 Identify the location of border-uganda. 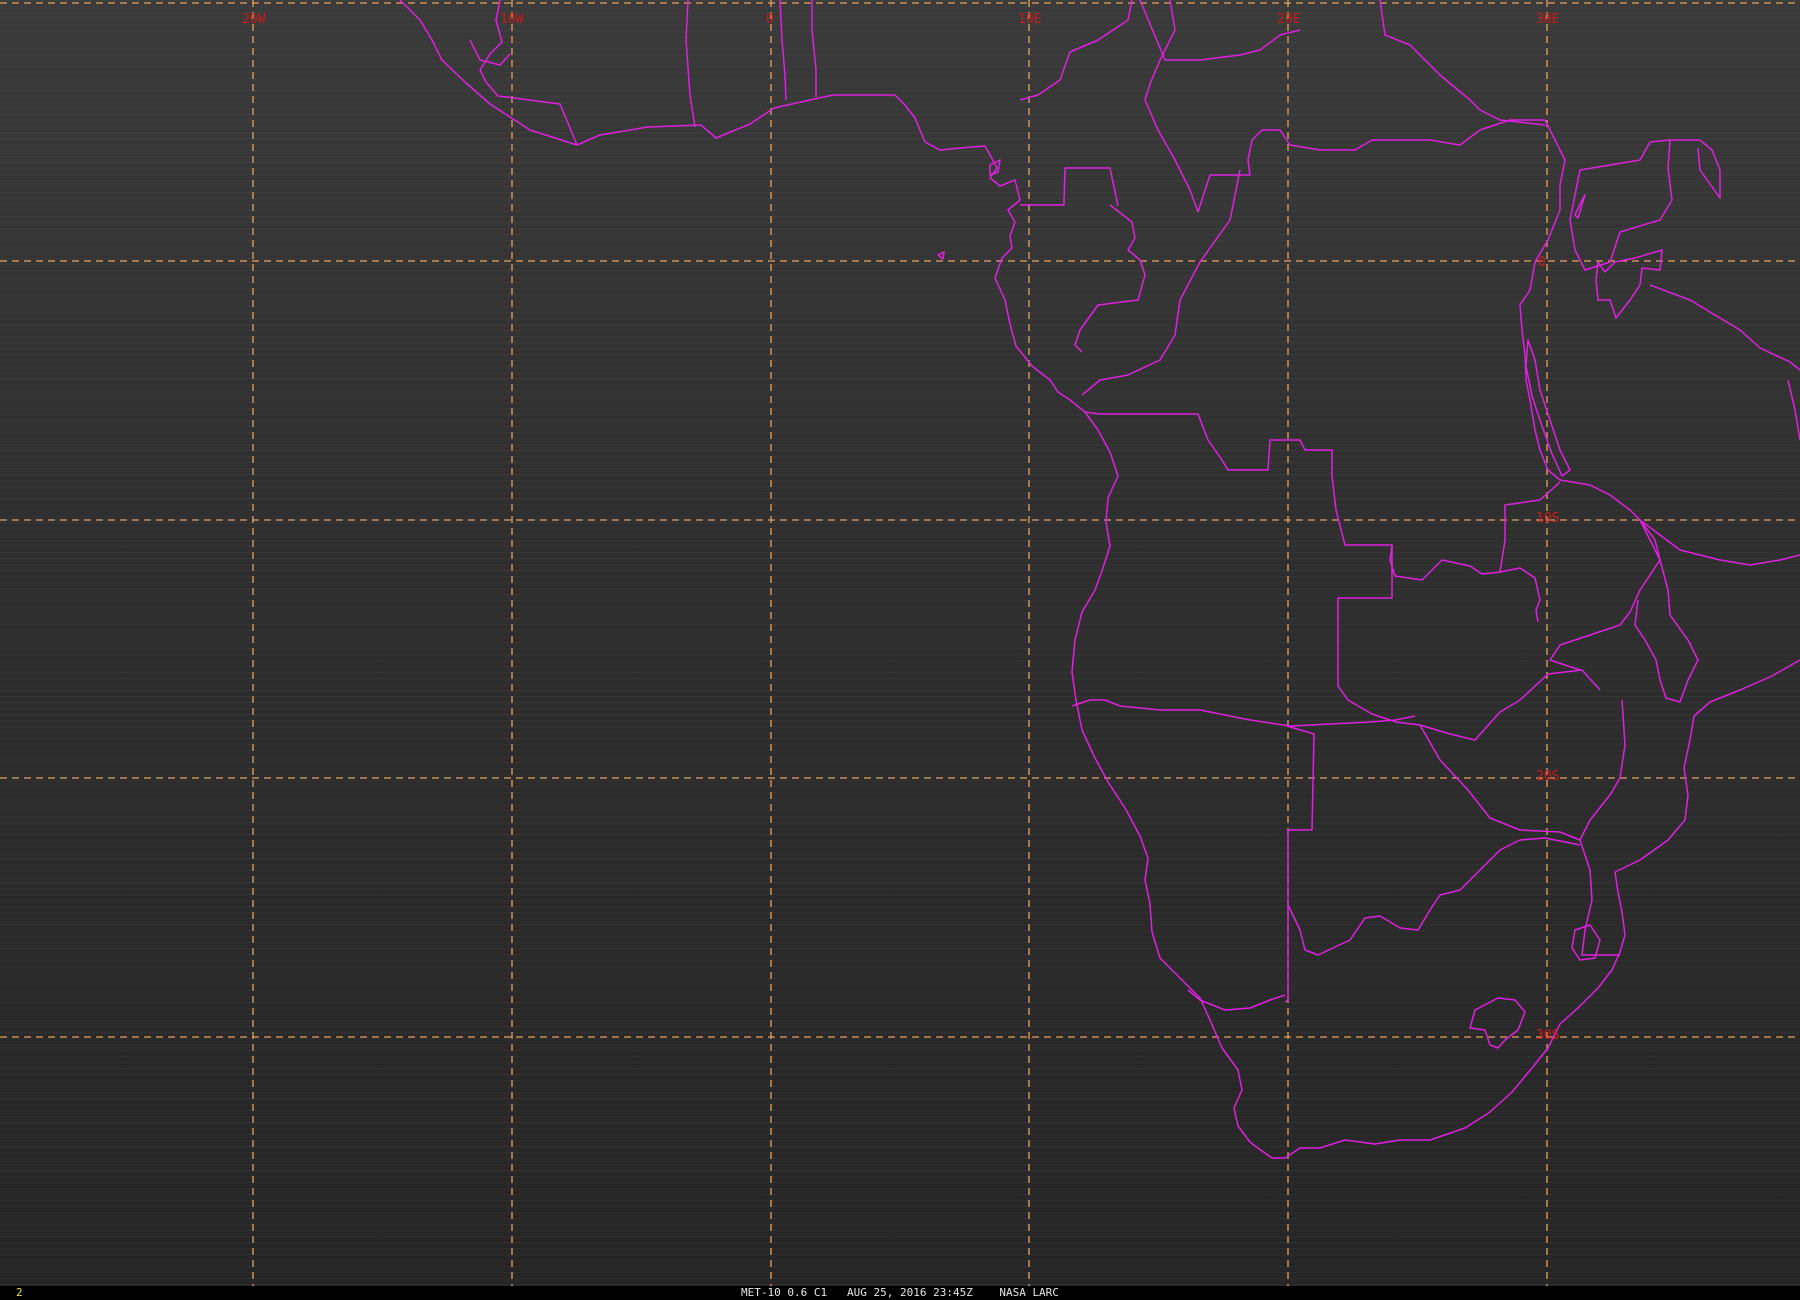
(1621, 205).